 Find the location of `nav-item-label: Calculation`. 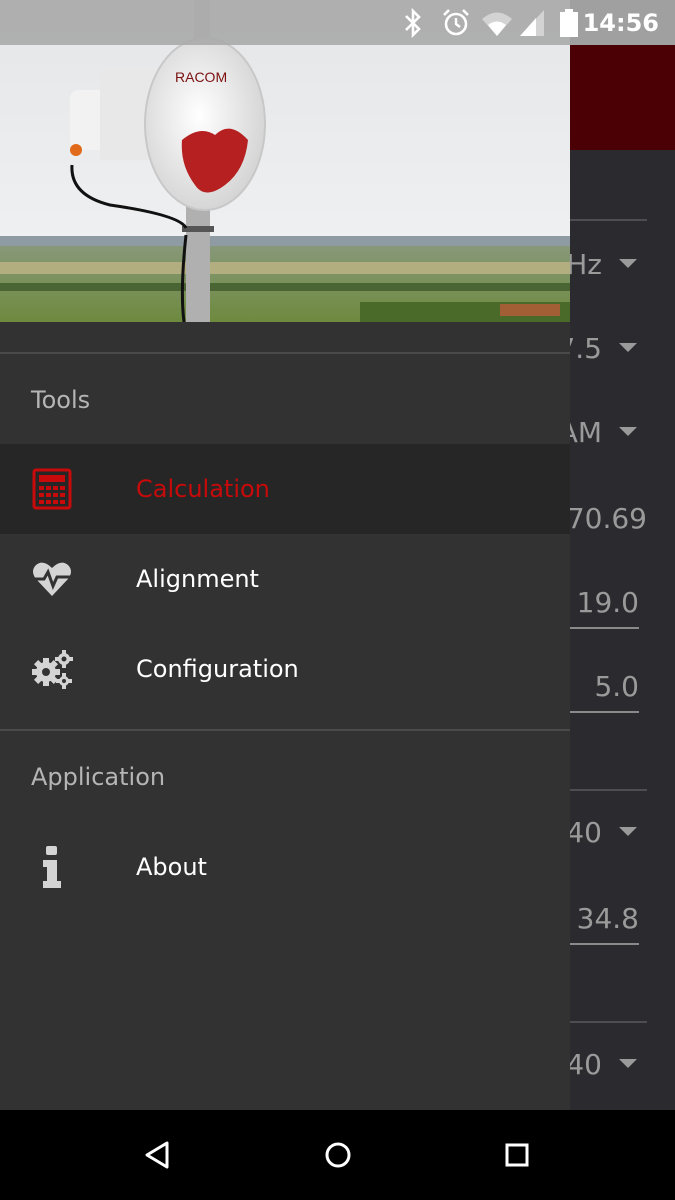

nav-item-label: Calculation is located at coordinates (203, 489).